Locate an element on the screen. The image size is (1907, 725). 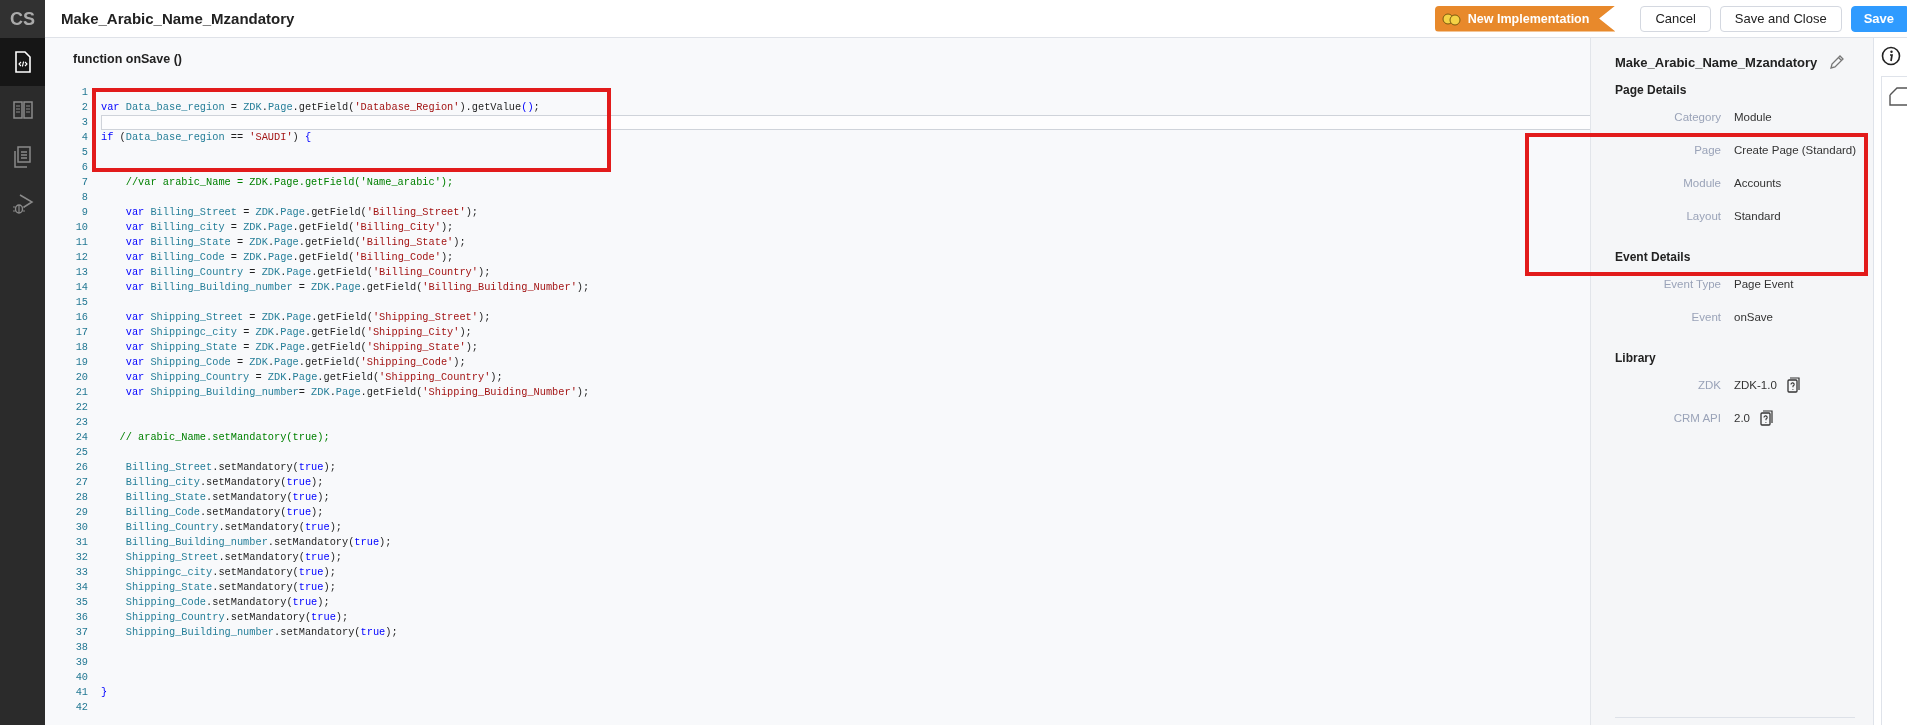
detail-label: Category is located at coordinates (1697, 116).